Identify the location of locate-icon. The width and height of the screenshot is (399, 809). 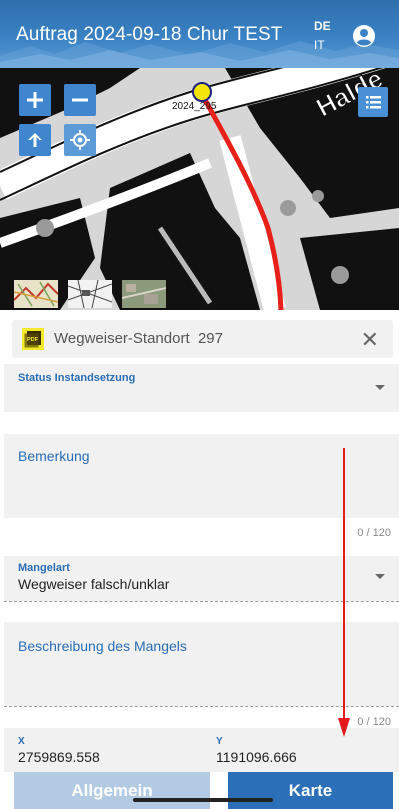
(80, 140).